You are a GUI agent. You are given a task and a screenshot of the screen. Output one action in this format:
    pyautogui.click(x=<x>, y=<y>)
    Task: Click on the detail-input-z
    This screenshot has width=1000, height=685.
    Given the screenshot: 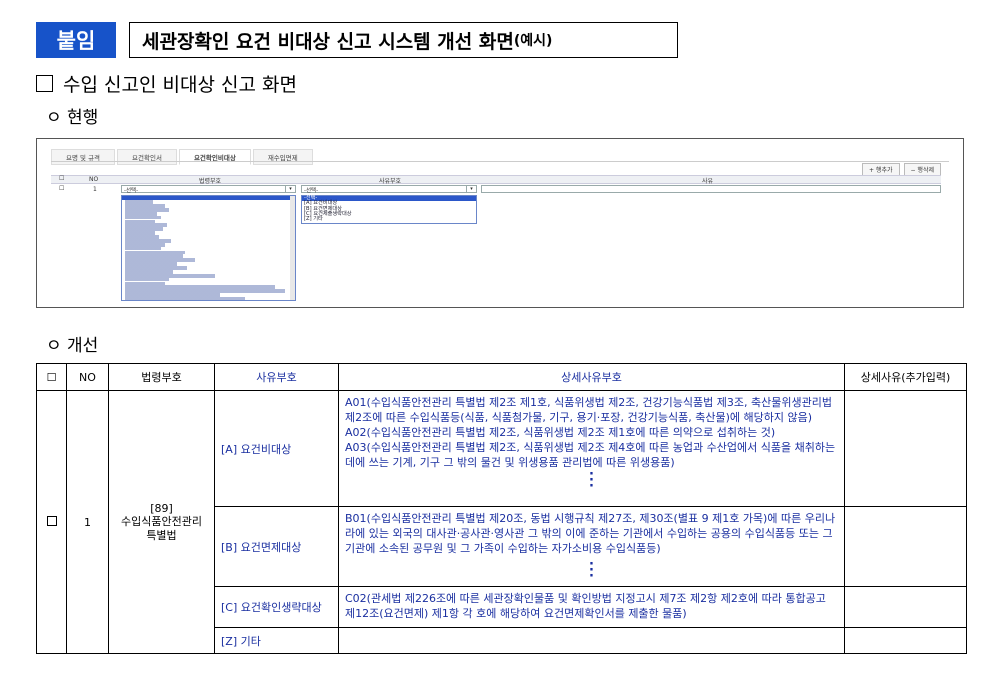 What is the action you would take?
    pyautogui.click(x=905, y=640)
    